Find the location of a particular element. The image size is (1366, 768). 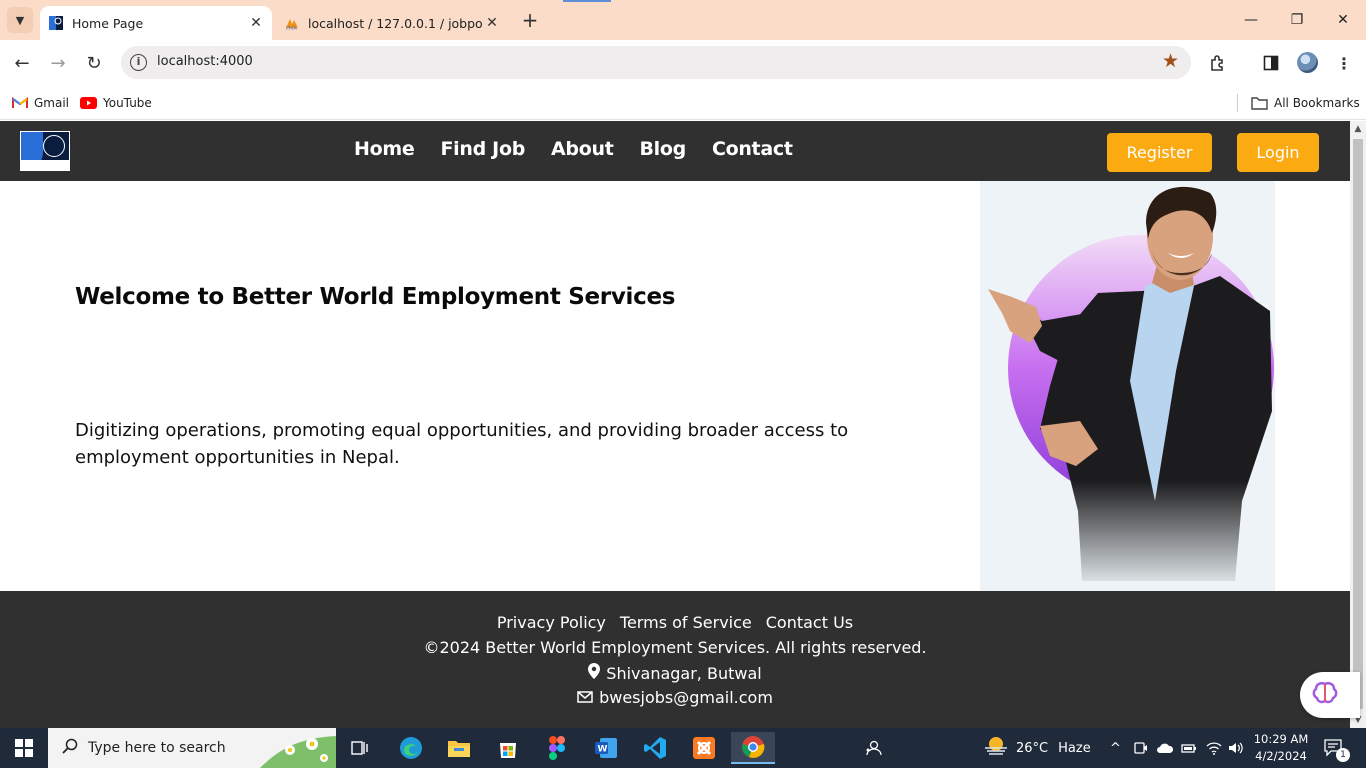

haze-sun-icon is located at coordinates (996, 748).